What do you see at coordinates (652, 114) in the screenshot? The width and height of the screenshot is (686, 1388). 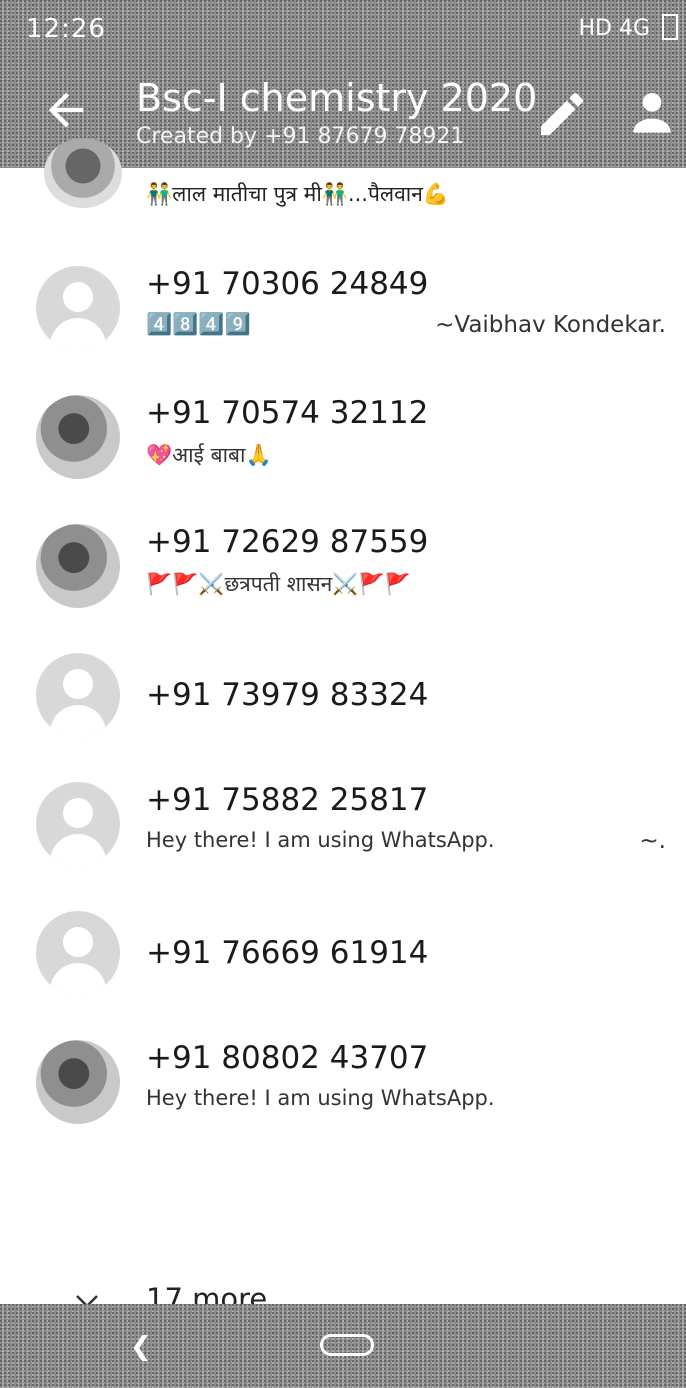 I see `add-participant-icon` at bounding box center [652, 114].